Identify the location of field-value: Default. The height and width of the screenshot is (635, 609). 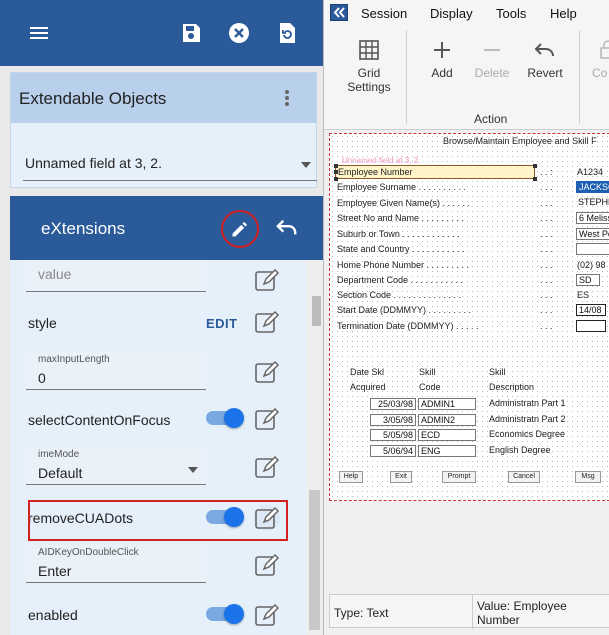
(60, 473).